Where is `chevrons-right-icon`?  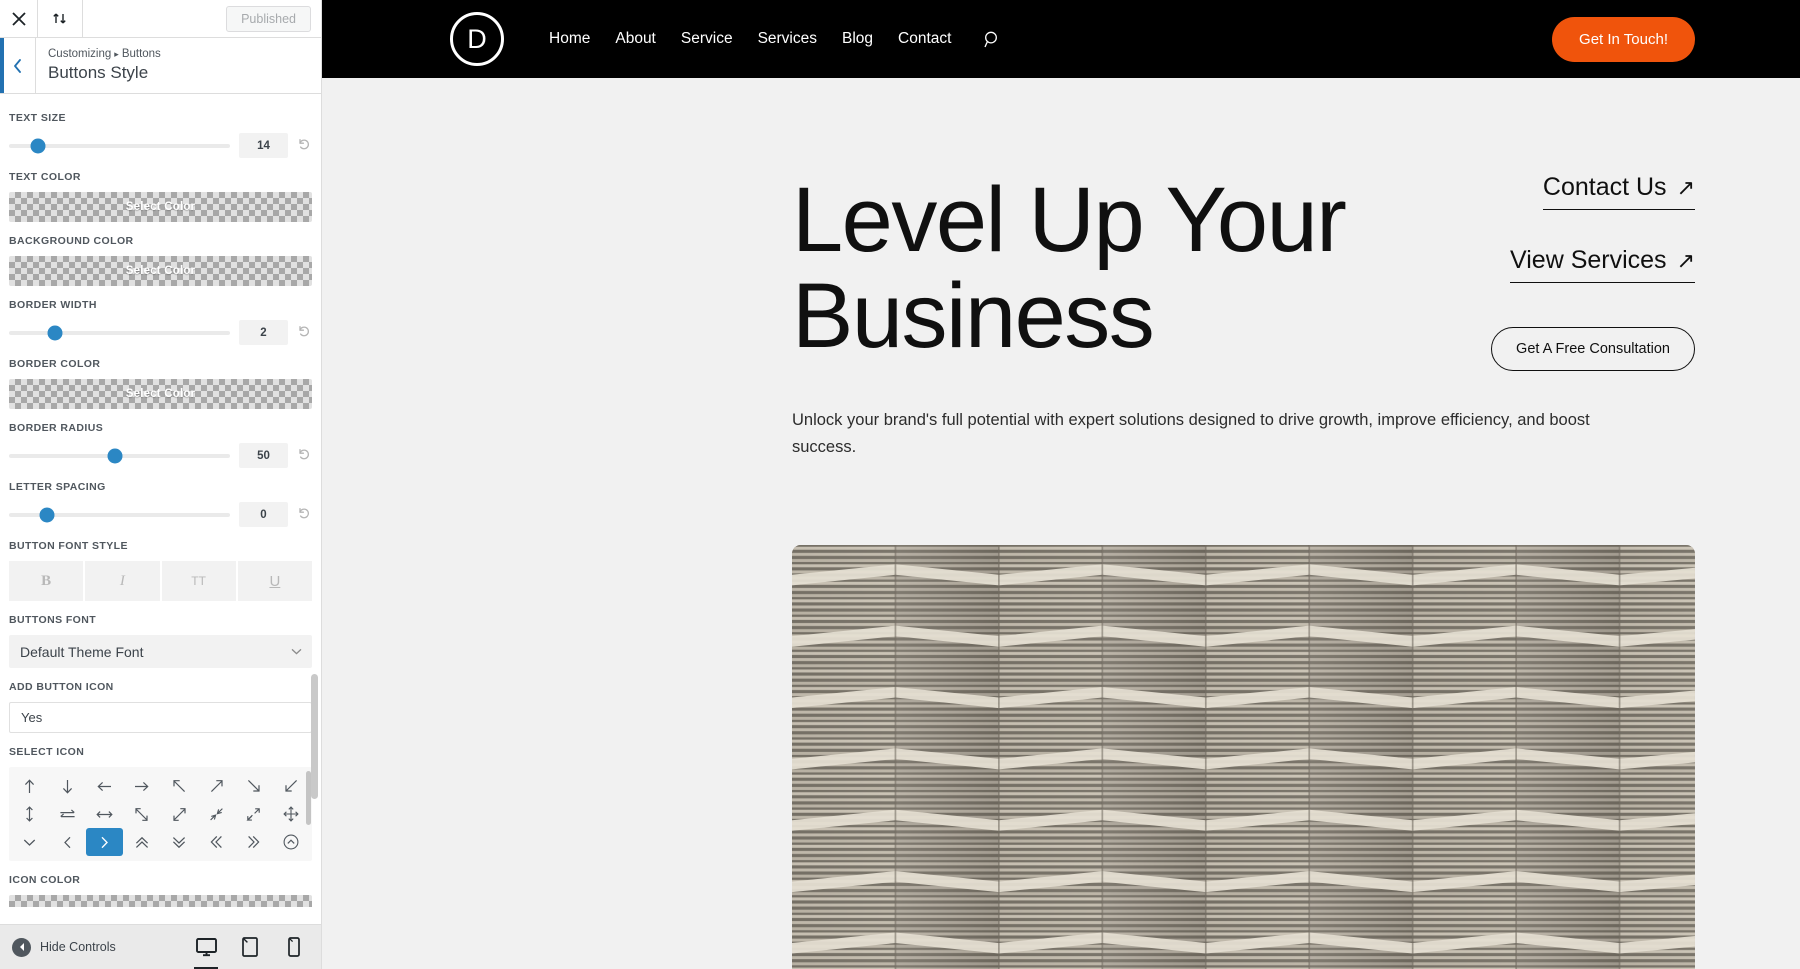
chevrons-right-icon is located at coordinates (253, 842).